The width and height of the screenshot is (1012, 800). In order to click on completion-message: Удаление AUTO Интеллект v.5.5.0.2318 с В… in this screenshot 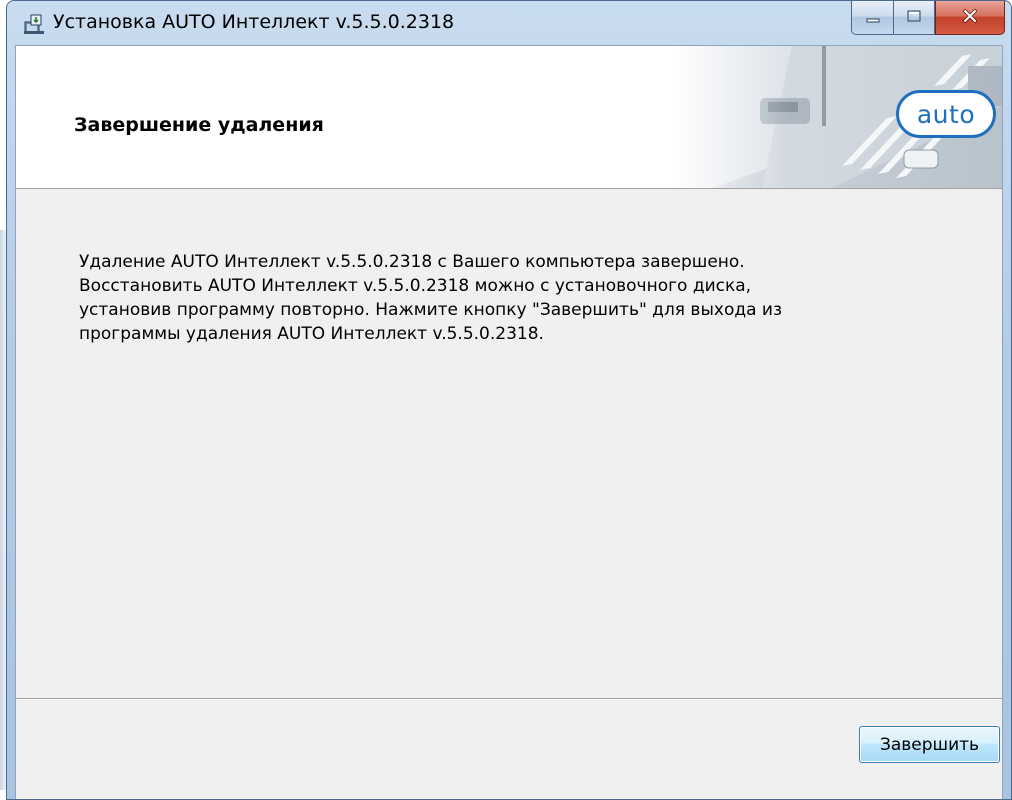, I will do `click(489, 298)`.